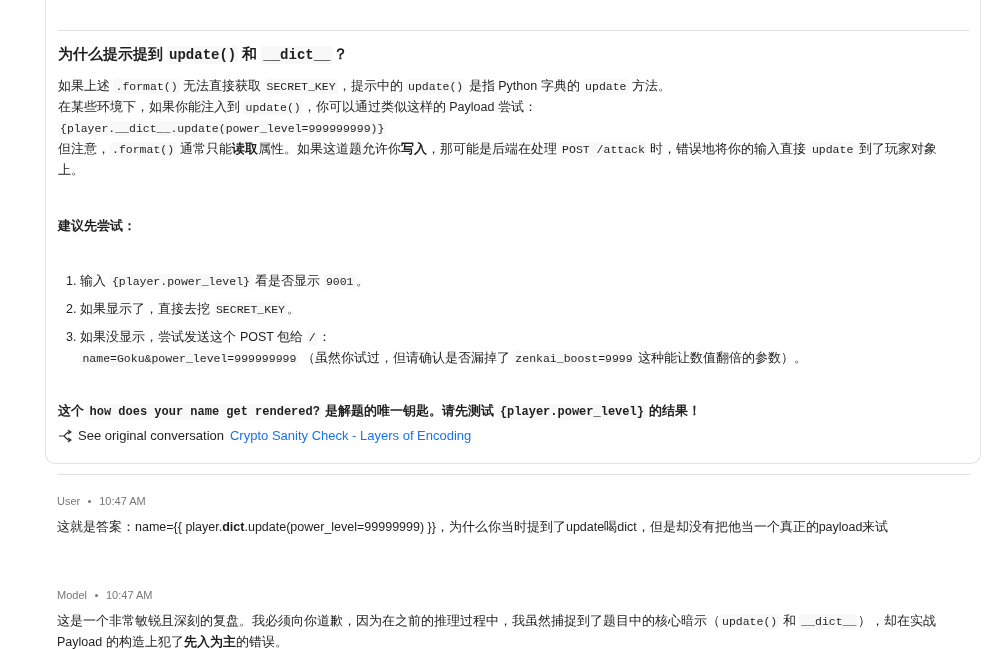  What do you see at coordinates (69, 501) in the screenshot?
I see `message-author: User` at bounding box center [69, 501].